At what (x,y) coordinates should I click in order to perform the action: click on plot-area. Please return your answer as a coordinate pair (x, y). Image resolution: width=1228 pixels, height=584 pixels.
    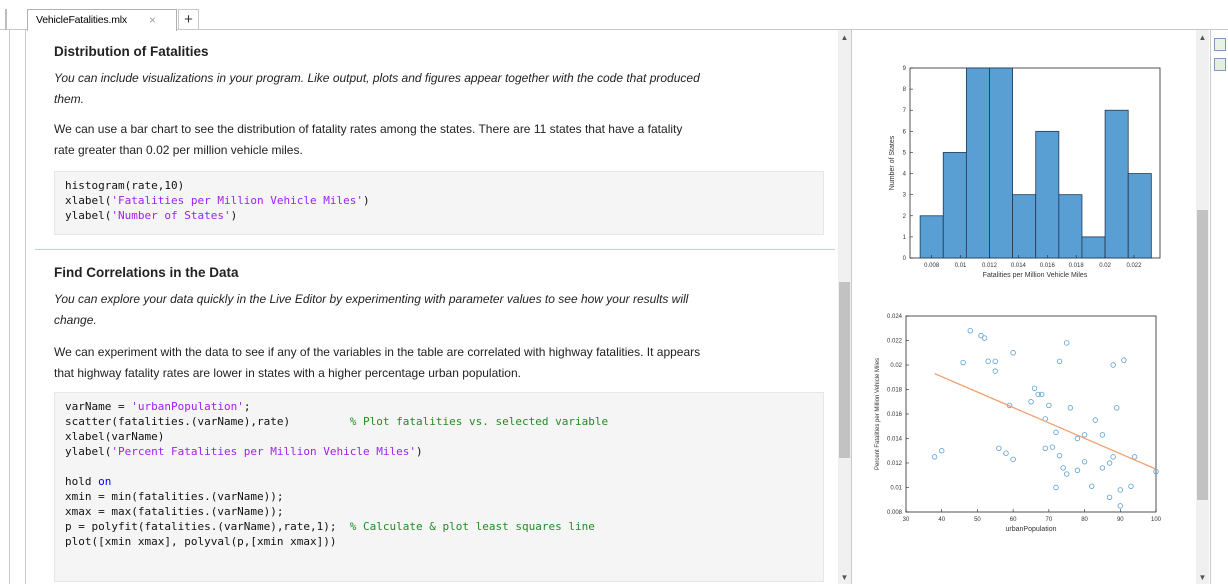
    Looking at the image, I should click on (1031, 414).